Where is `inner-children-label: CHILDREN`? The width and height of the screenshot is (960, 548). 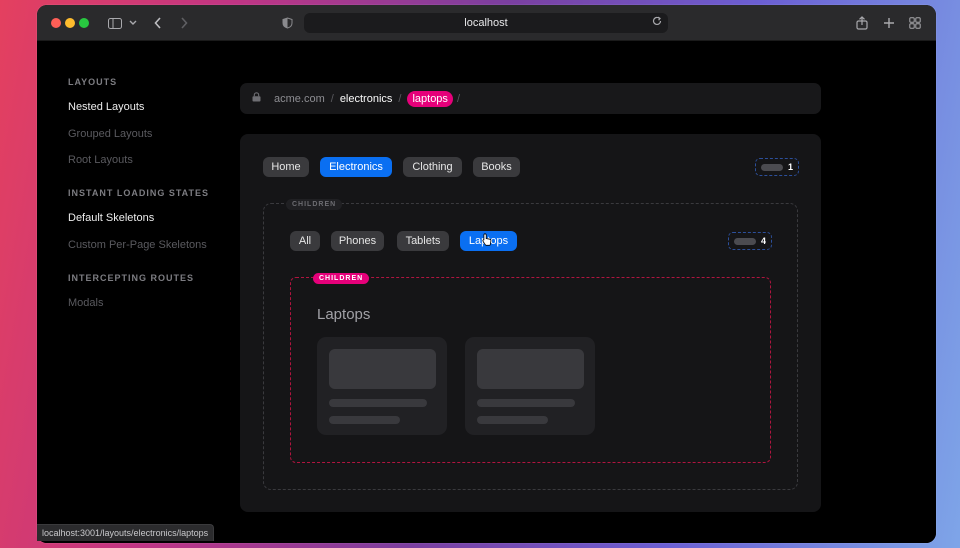 inner-children-label: CHILDREN is located at coordinates (341, 278).